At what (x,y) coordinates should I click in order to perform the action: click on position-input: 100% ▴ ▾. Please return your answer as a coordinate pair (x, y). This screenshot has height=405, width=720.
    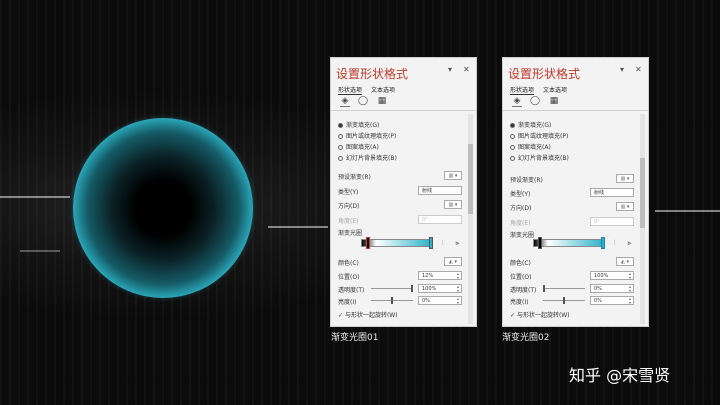
    Looking at the image, I should click on (612, 275).